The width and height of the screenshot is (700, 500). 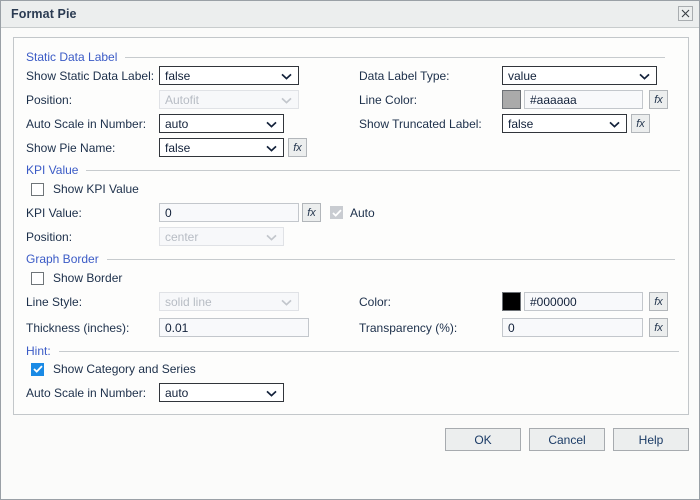 I want to click on field-line-color: Line Color:, so click(x=388, y=100).